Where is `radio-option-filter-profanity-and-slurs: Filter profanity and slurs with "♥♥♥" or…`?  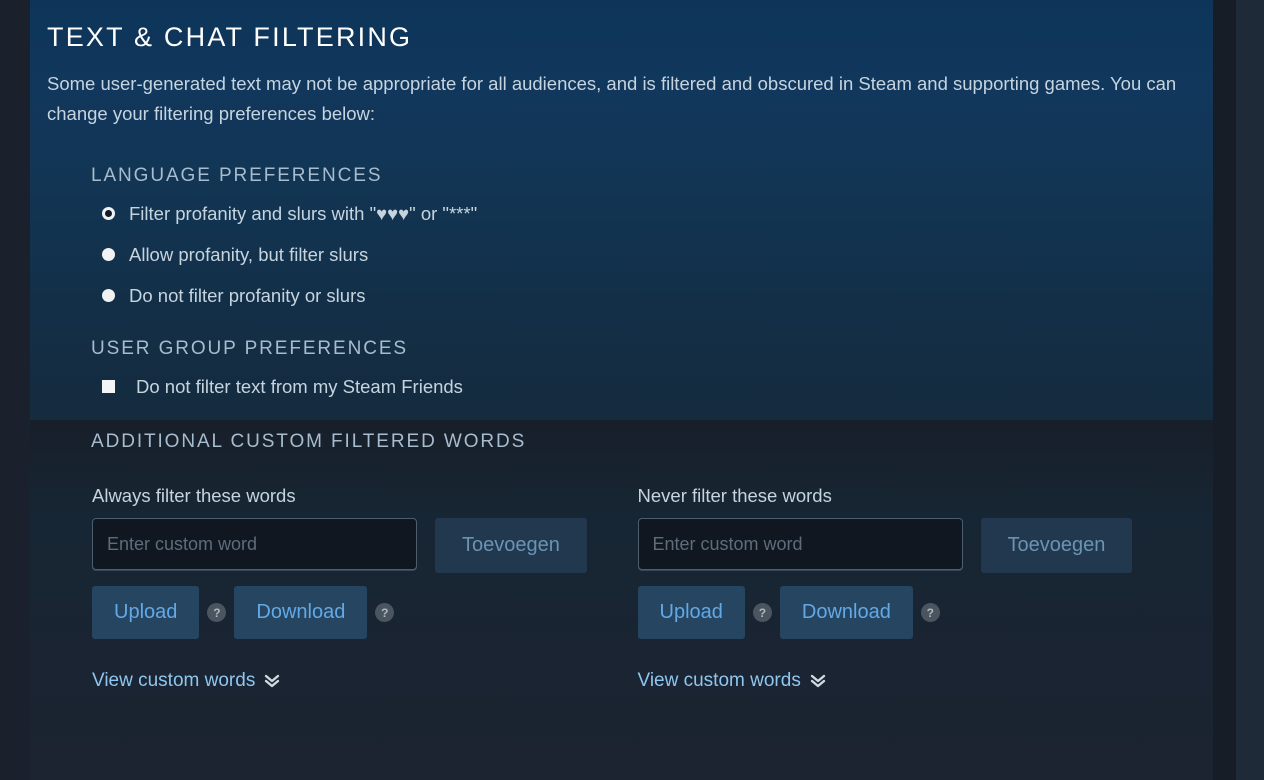
radio-option-filter-profanity-and-slurs: Filter profanity and slurs with "♥♥♥" or… is located at coordinates (637, 213).